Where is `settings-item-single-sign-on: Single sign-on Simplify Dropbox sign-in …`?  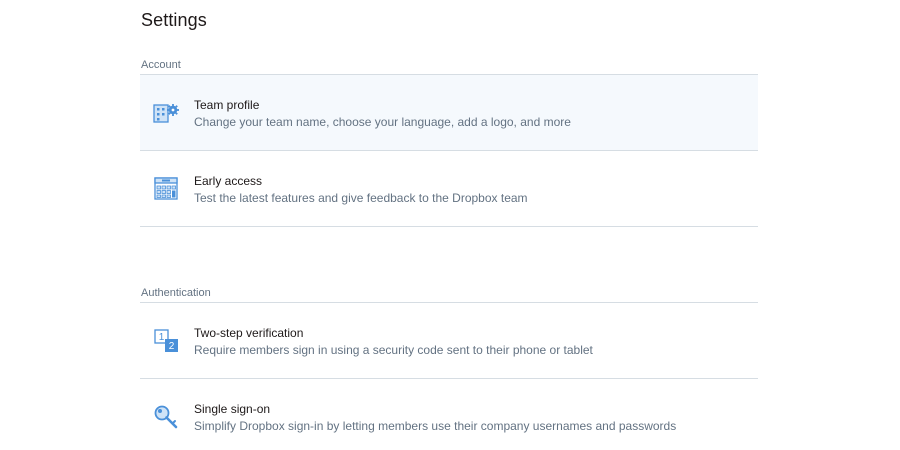
settings-item-single-sign-on: Single sign-on Simplify Dropbox sign-in … is located at coordinates (449, 414).